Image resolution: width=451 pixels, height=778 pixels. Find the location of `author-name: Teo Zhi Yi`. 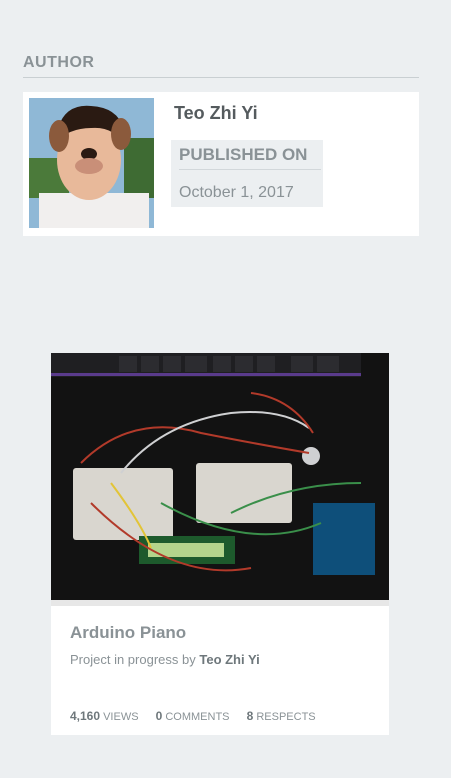

author-name: Teo Zhi Yi is located at coordinates (216, 113).